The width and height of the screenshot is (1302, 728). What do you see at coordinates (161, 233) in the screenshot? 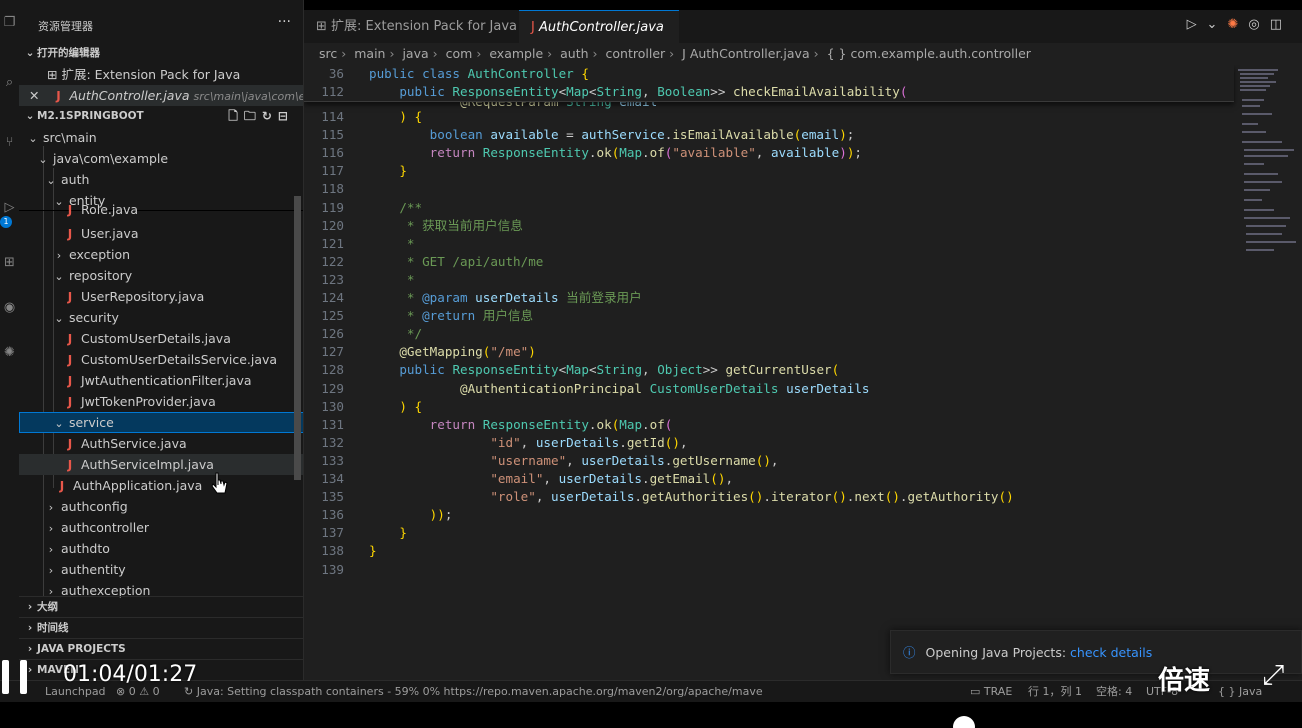
I see `tree-user-java: J User.java` at bounding box center [161, 233].